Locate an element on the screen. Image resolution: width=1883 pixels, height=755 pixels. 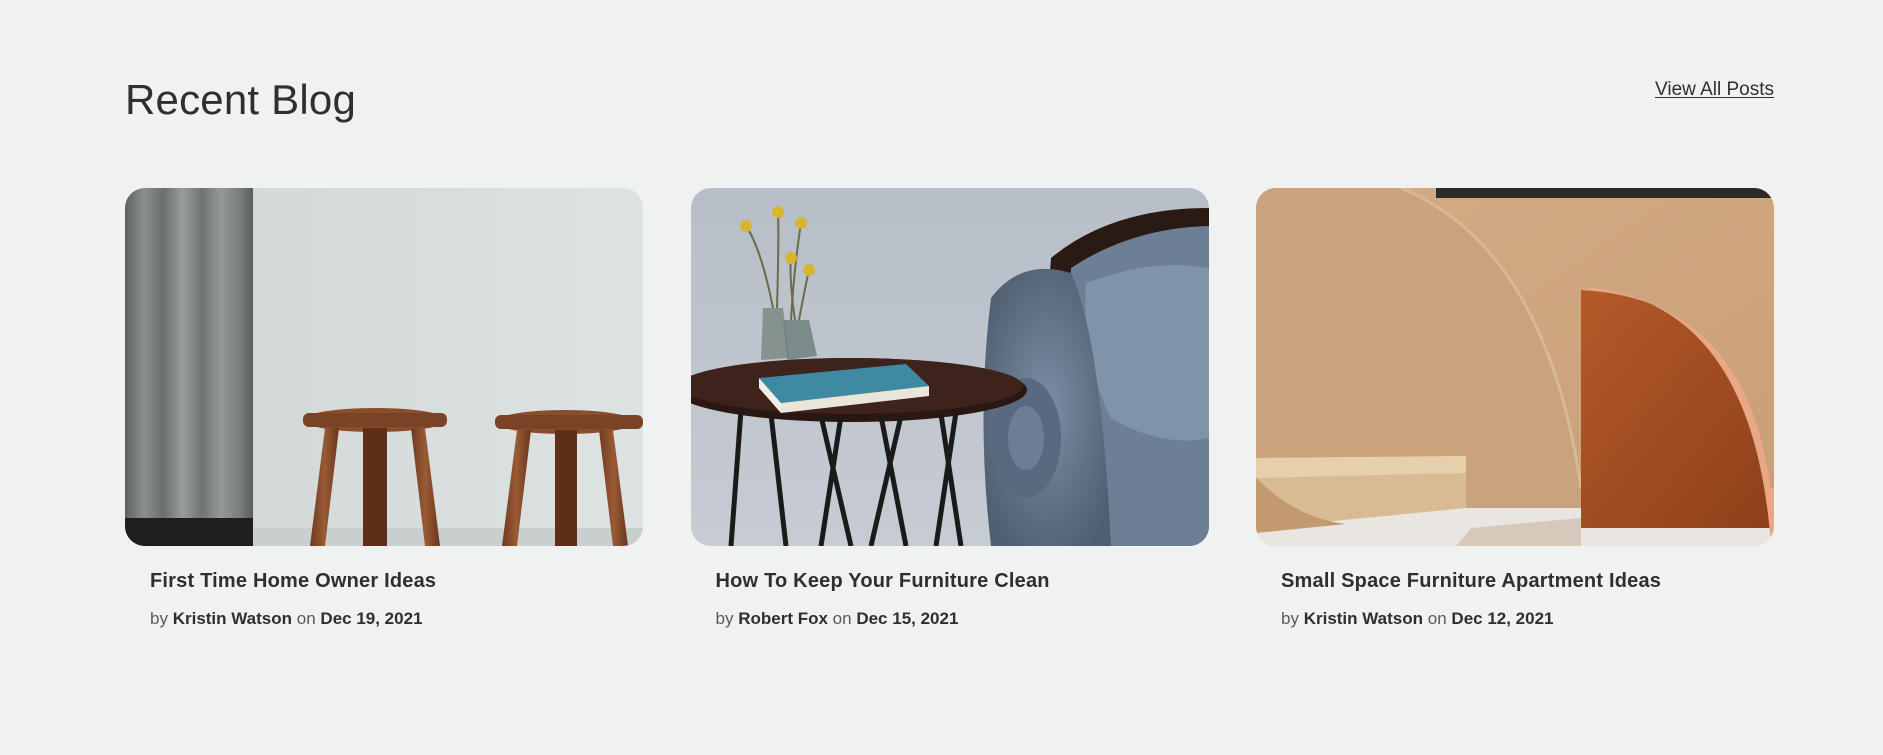
section-title: Recent Blog is located at coordinates (241, 99).